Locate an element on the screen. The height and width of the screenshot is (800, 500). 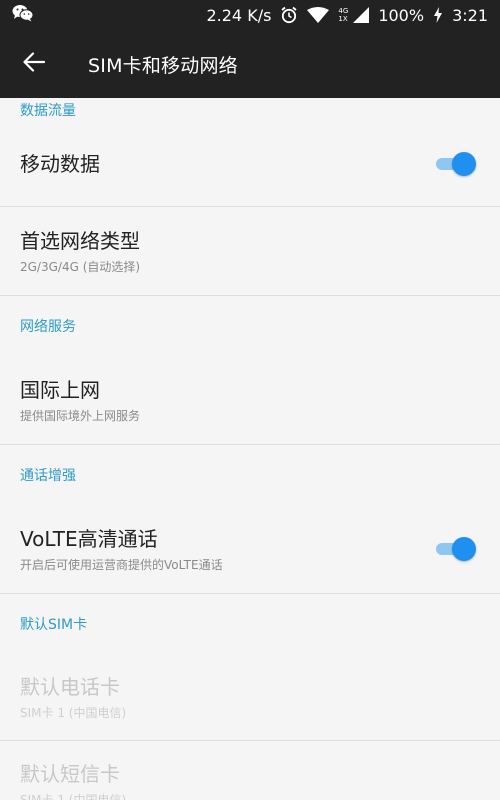
default-call-sim-item: 默认电话卡 SIM卡 1 (中国电信) is located at coordinates (250, 697).